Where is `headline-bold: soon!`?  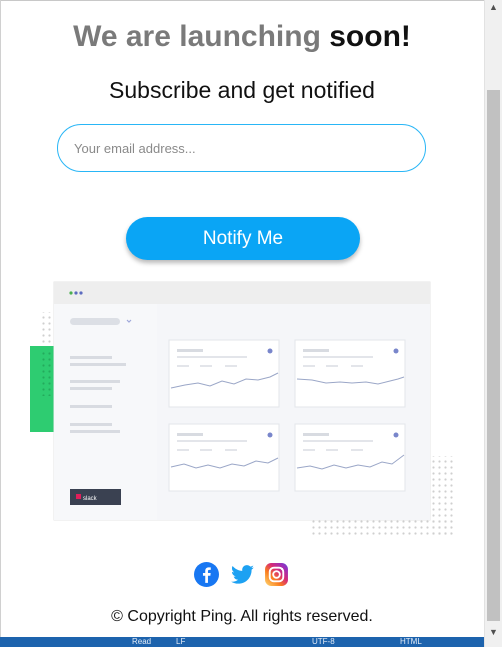
headline-bold: soon! is located at coordinates (370, 36).